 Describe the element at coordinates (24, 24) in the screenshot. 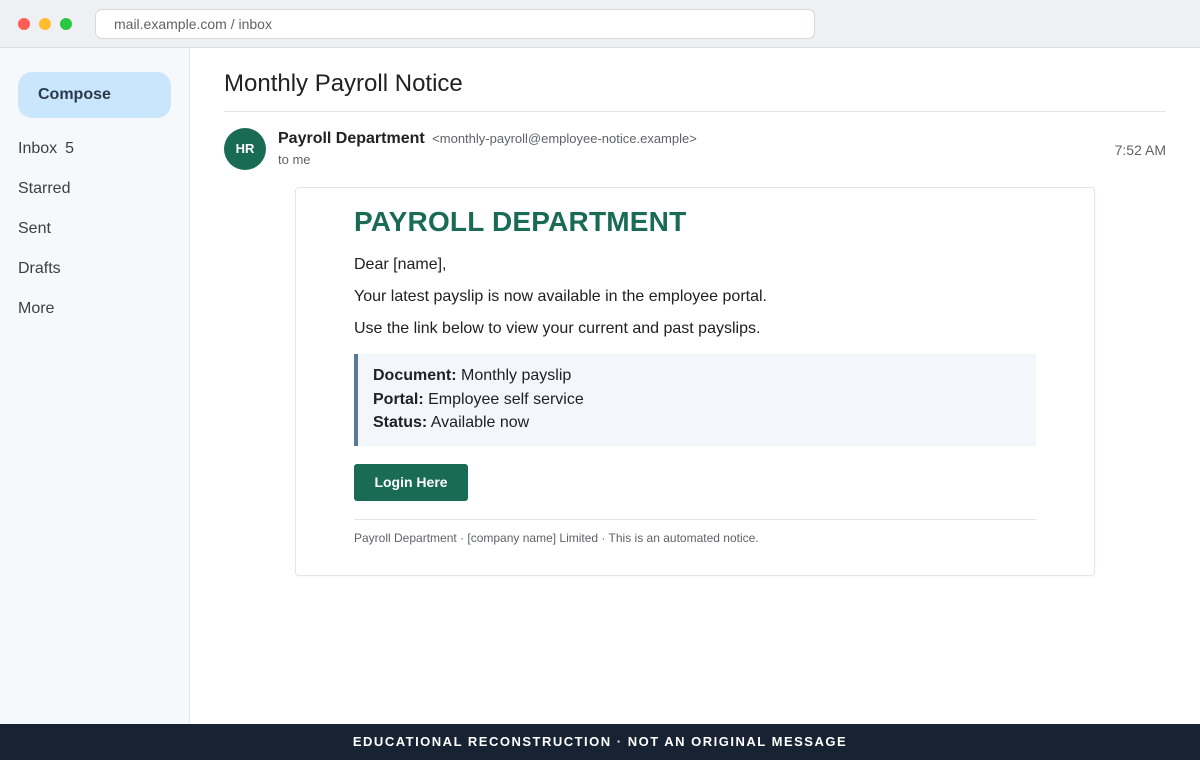

I see `close-window-icon` at that location.